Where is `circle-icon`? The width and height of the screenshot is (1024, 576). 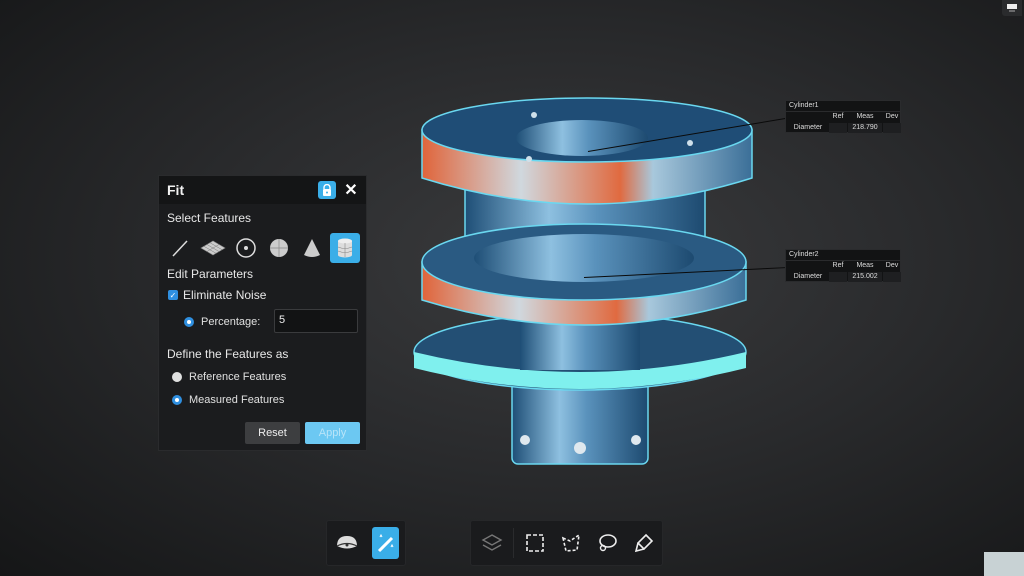 circle-icon is located at coordinates (246, 248).